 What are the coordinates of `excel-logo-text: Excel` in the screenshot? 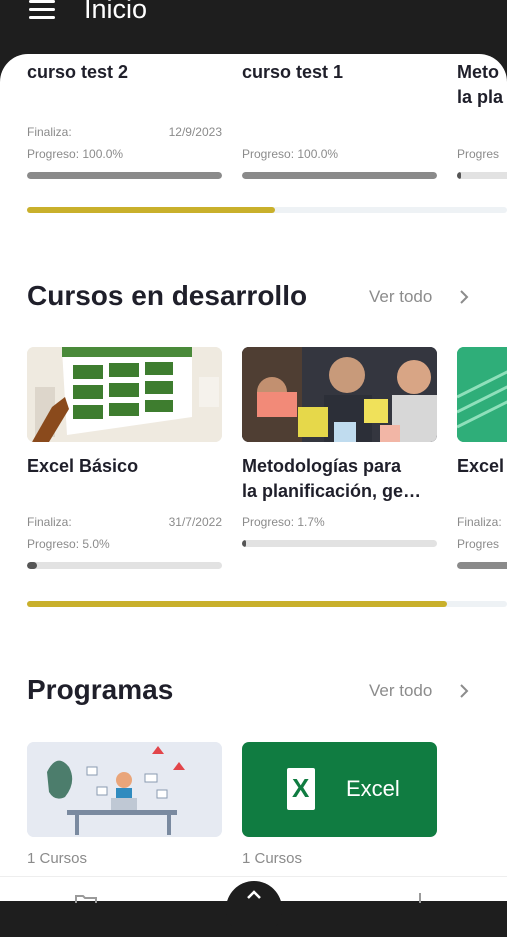 It's located at (373, 788).